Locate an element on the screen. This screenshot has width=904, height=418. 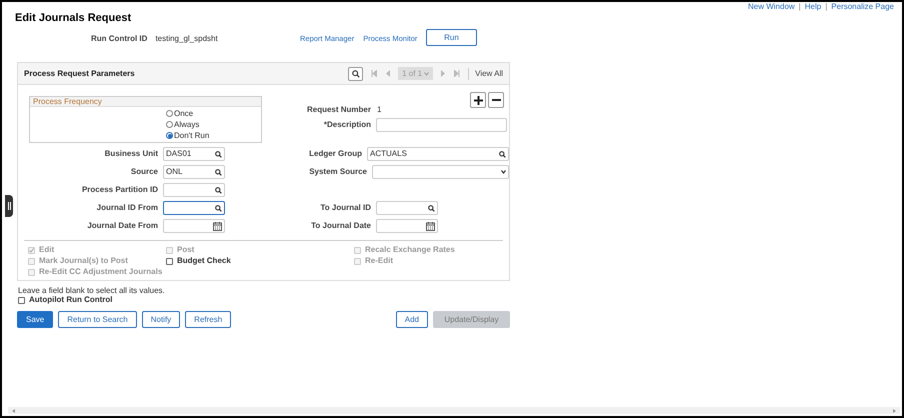
checkbox-option: Autopilot Run Control is located at coordinates (65, 300).